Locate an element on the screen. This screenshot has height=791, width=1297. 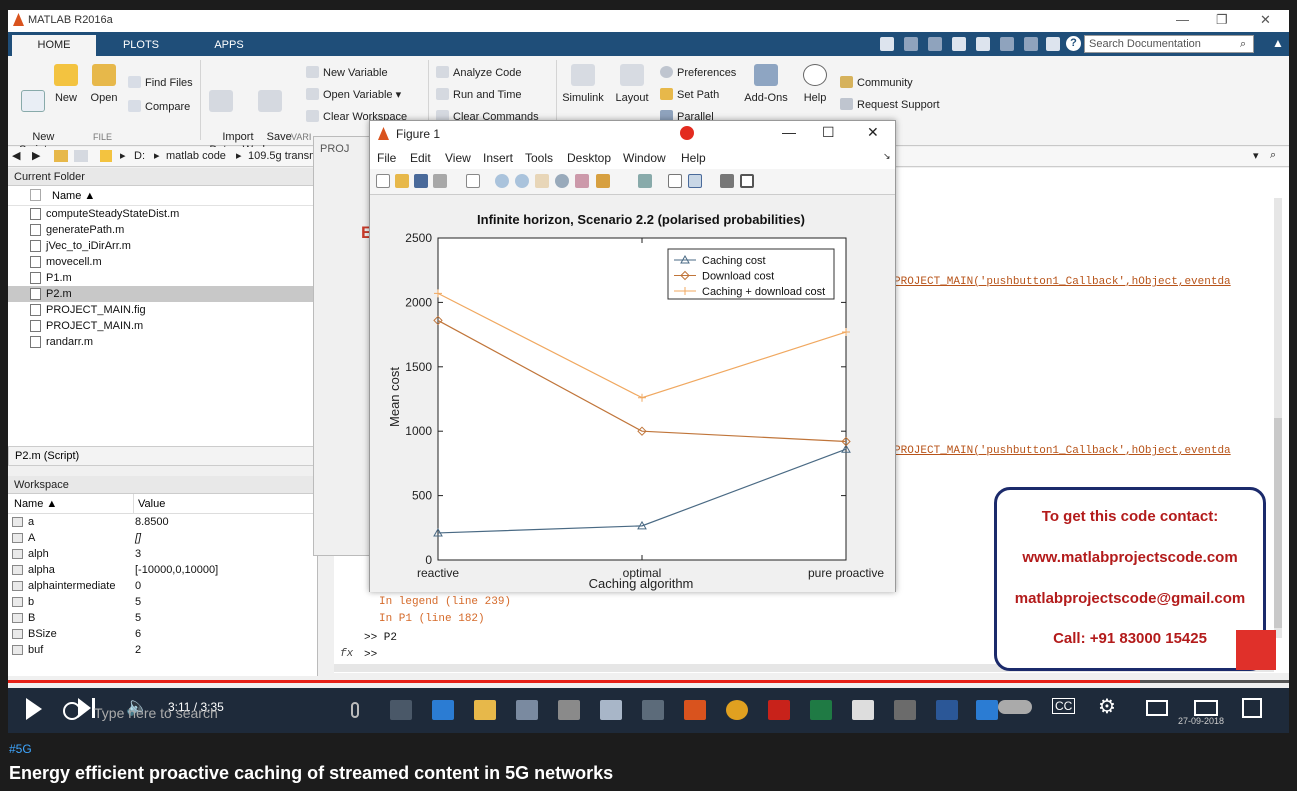
menu-help: Help is located at coordinates (693, 158).